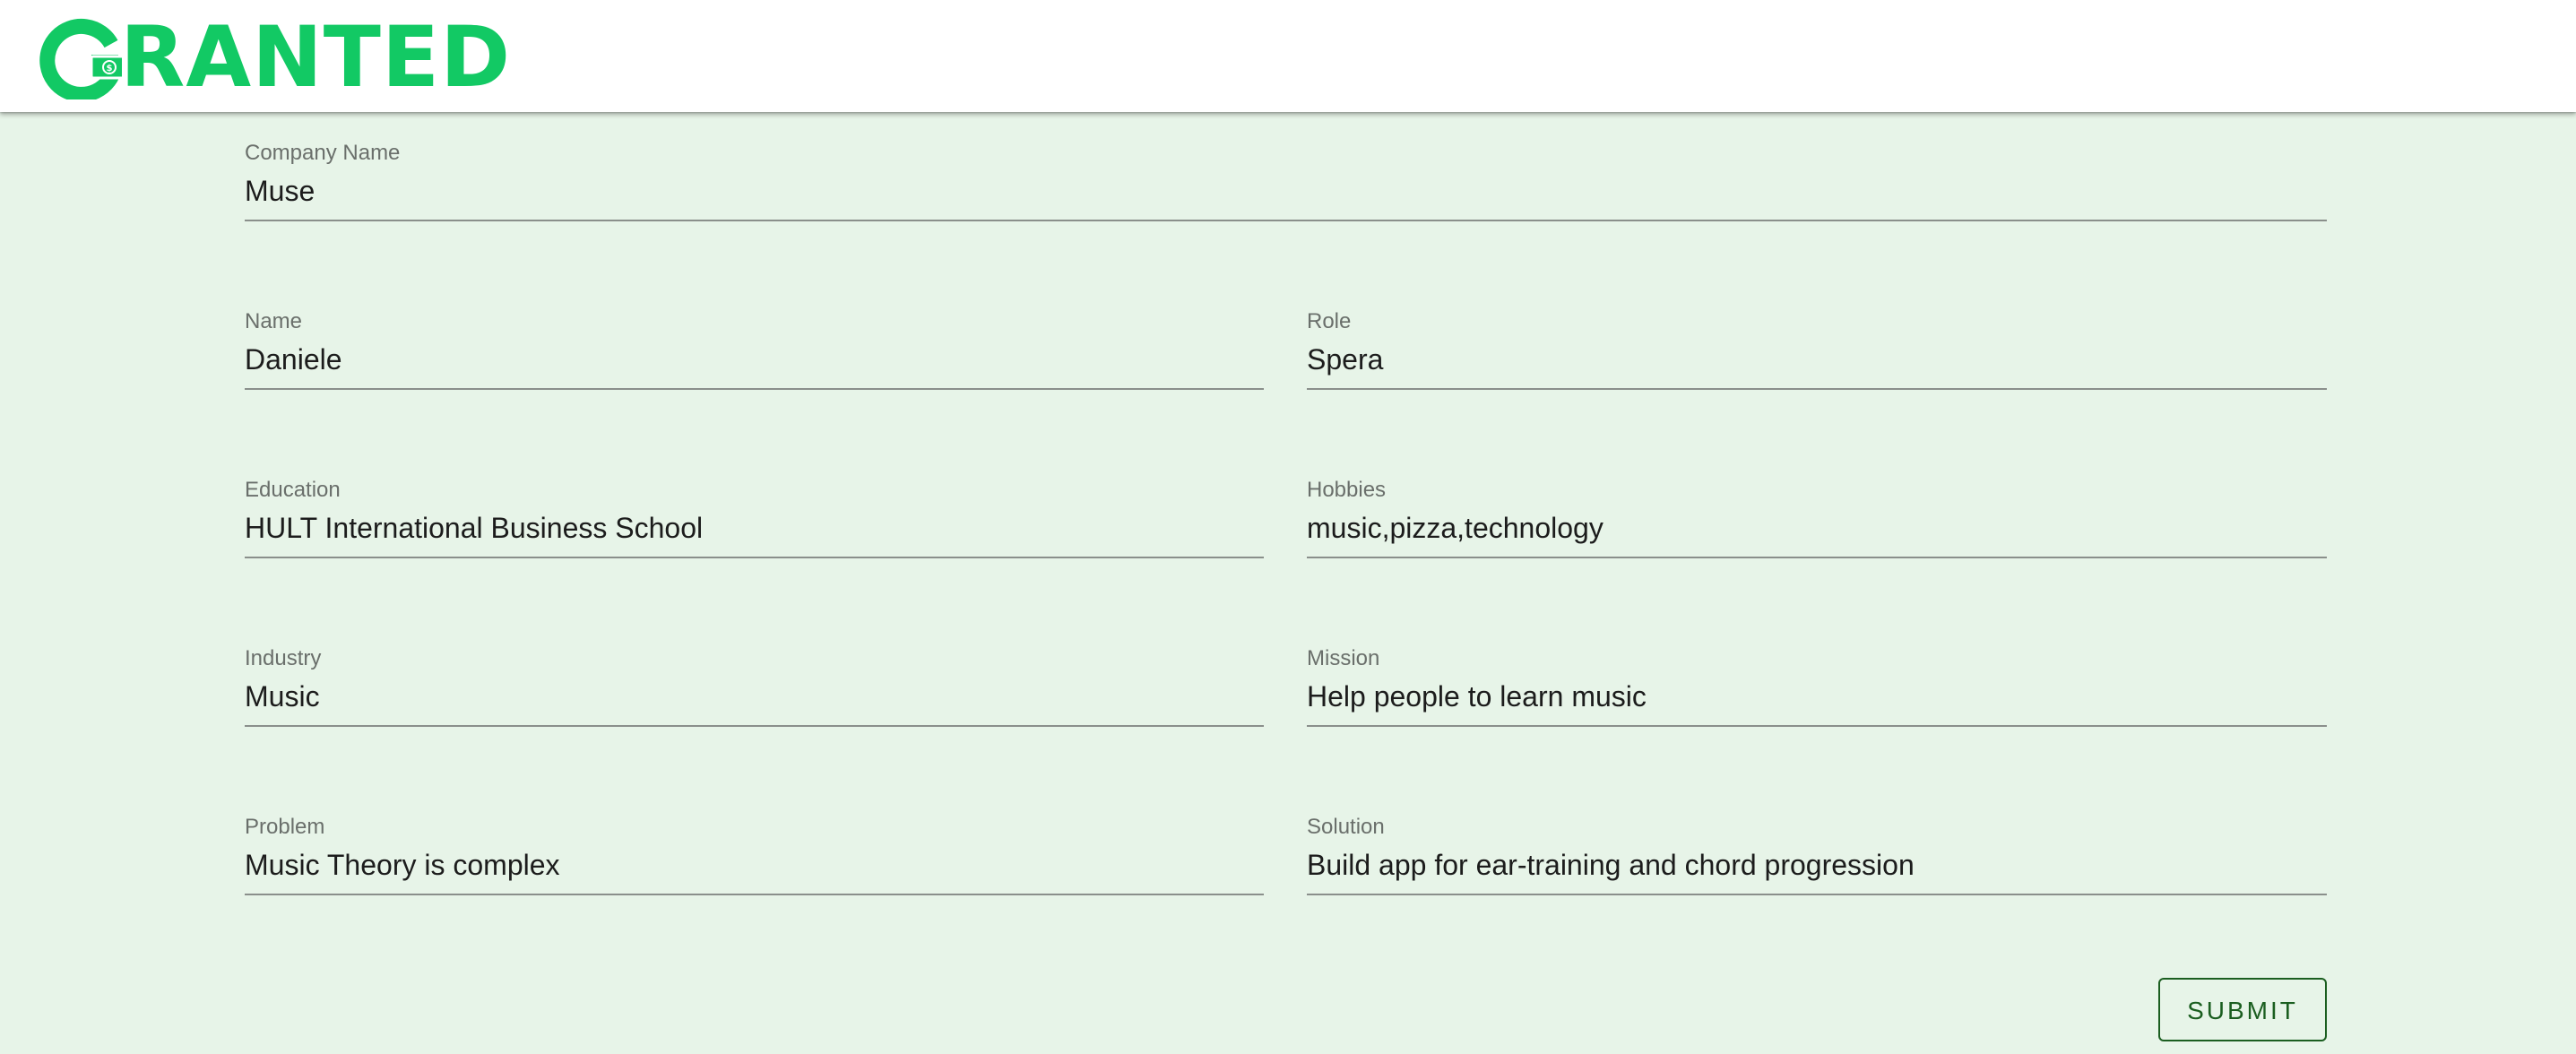 The width and height of the screenshot is (2576, 1054). I want to click on education-input, so click(754, 528).